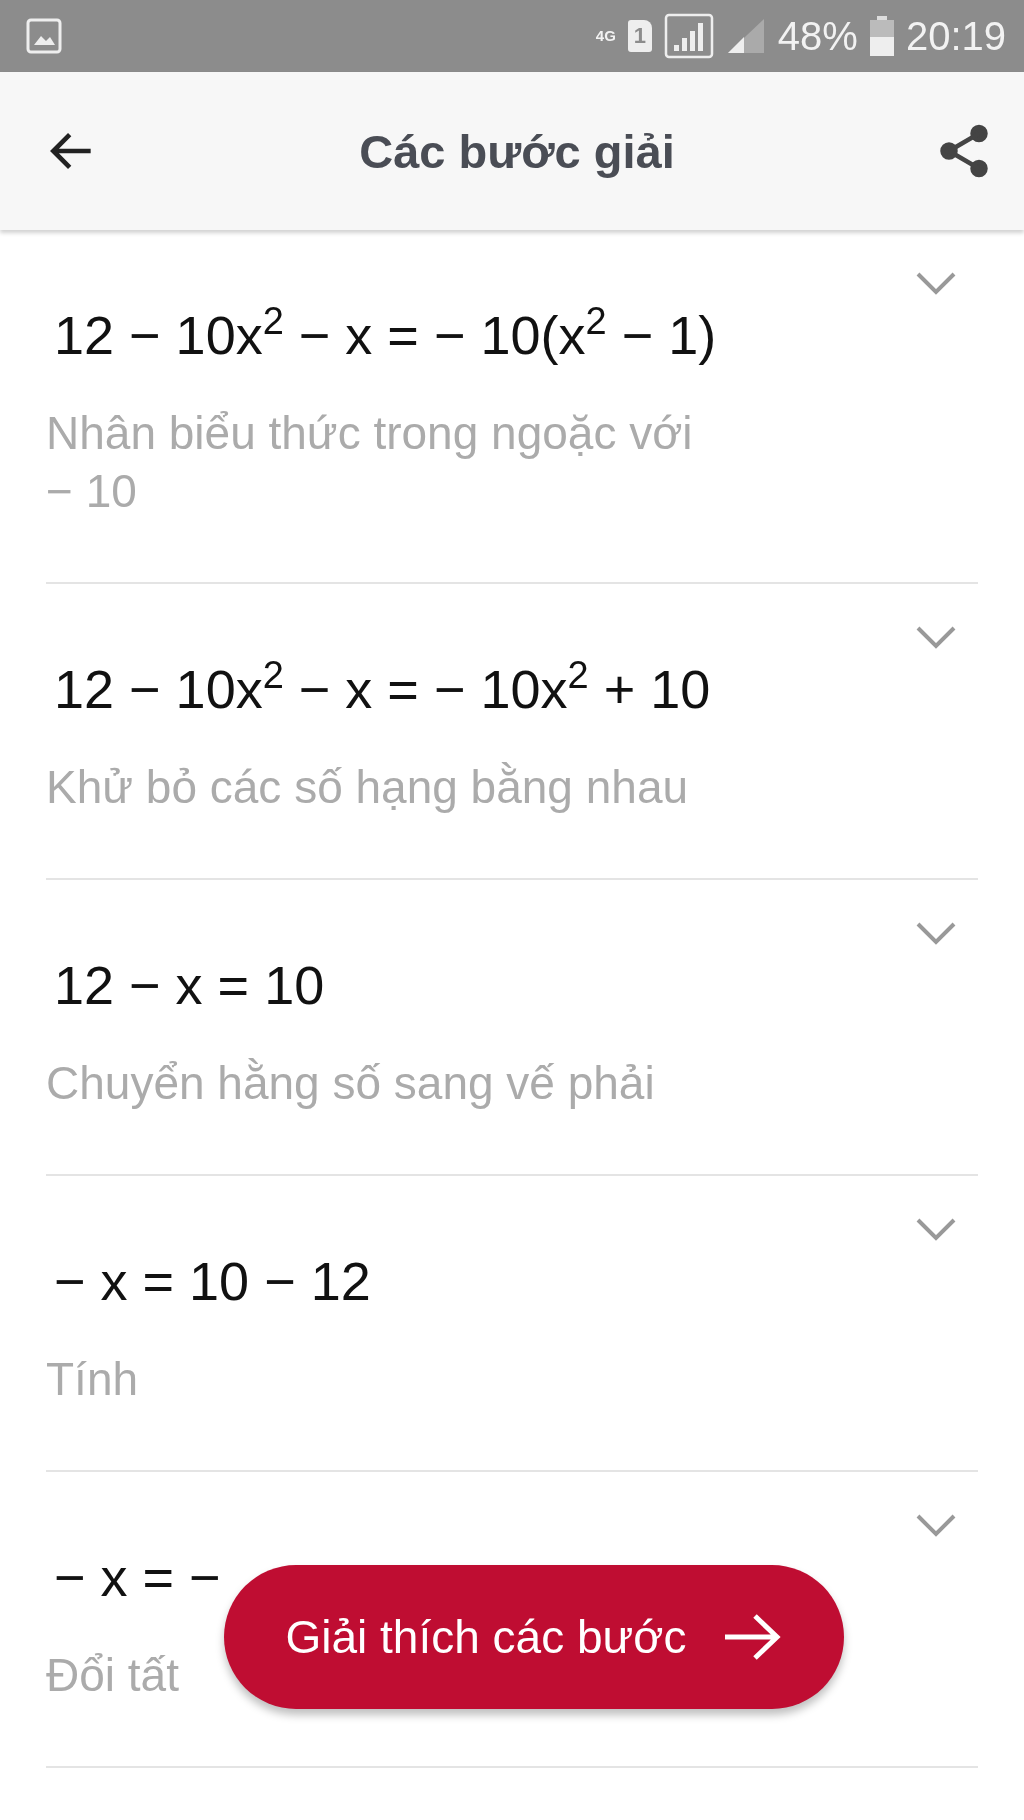  I want to click on step-explanation: Tính, so click(93, 1379).